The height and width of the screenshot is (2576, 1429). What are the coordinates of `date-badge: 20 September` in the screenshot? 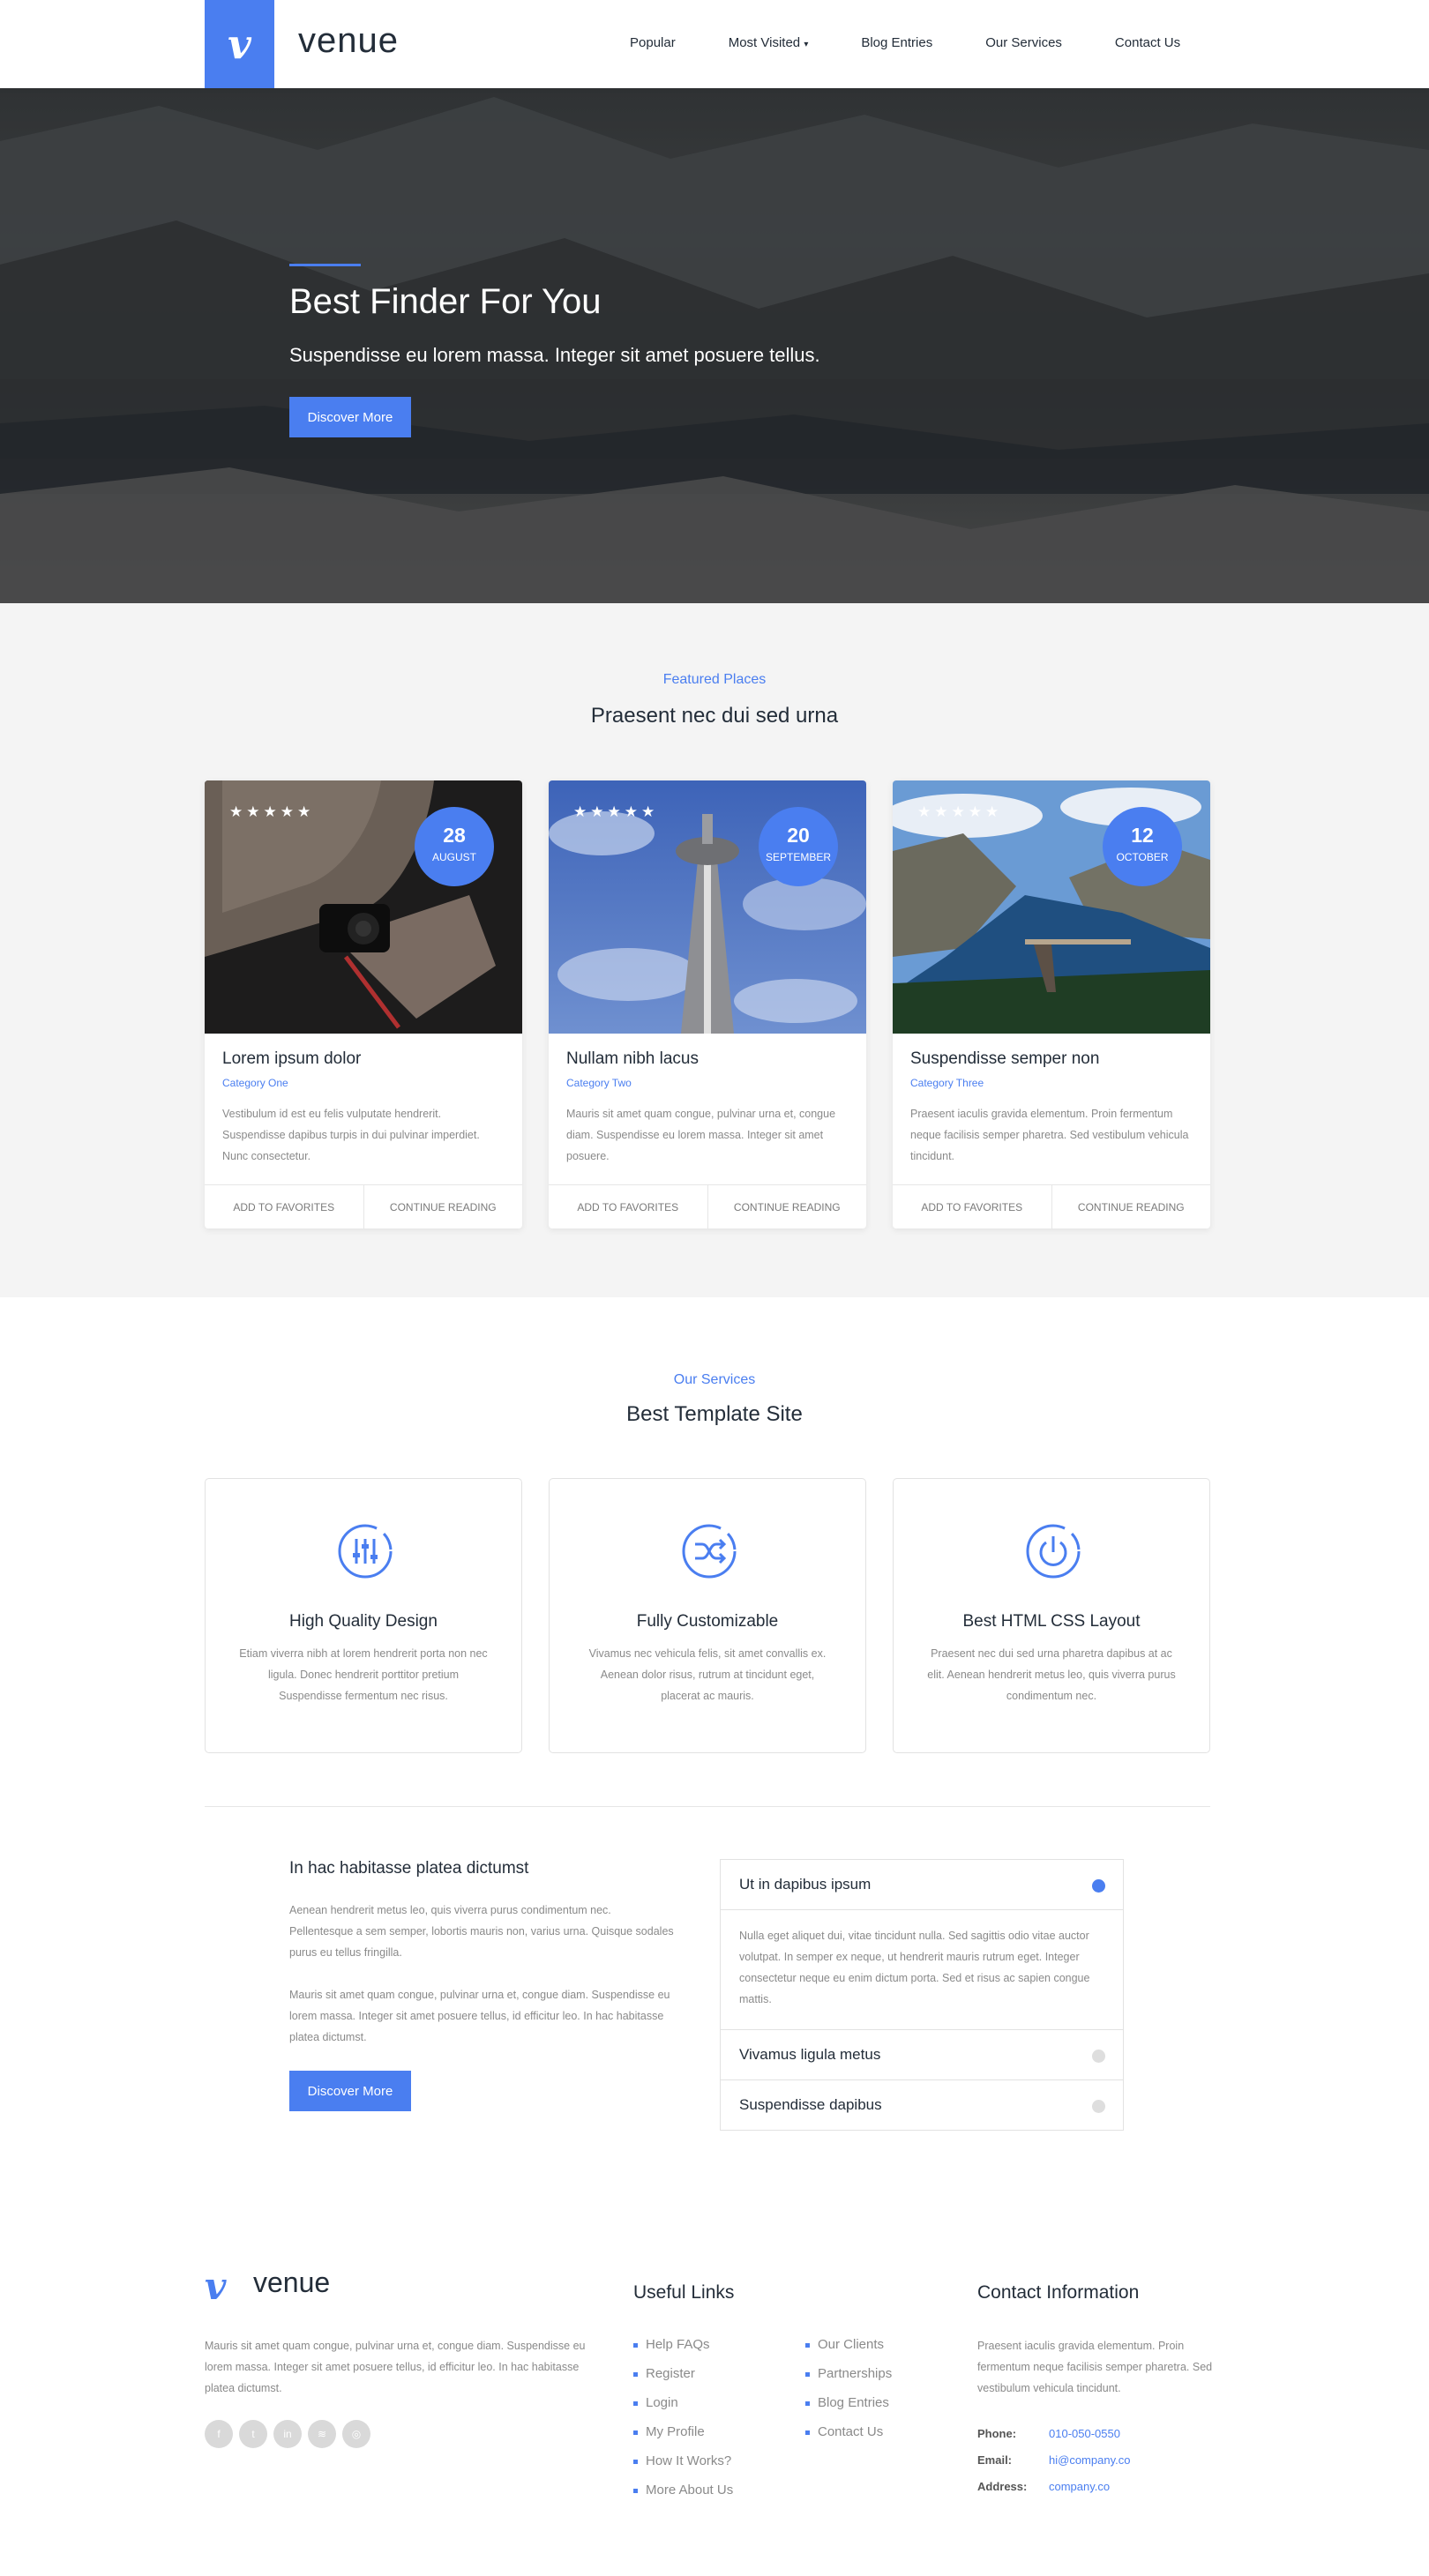 It's located at (798, 846).